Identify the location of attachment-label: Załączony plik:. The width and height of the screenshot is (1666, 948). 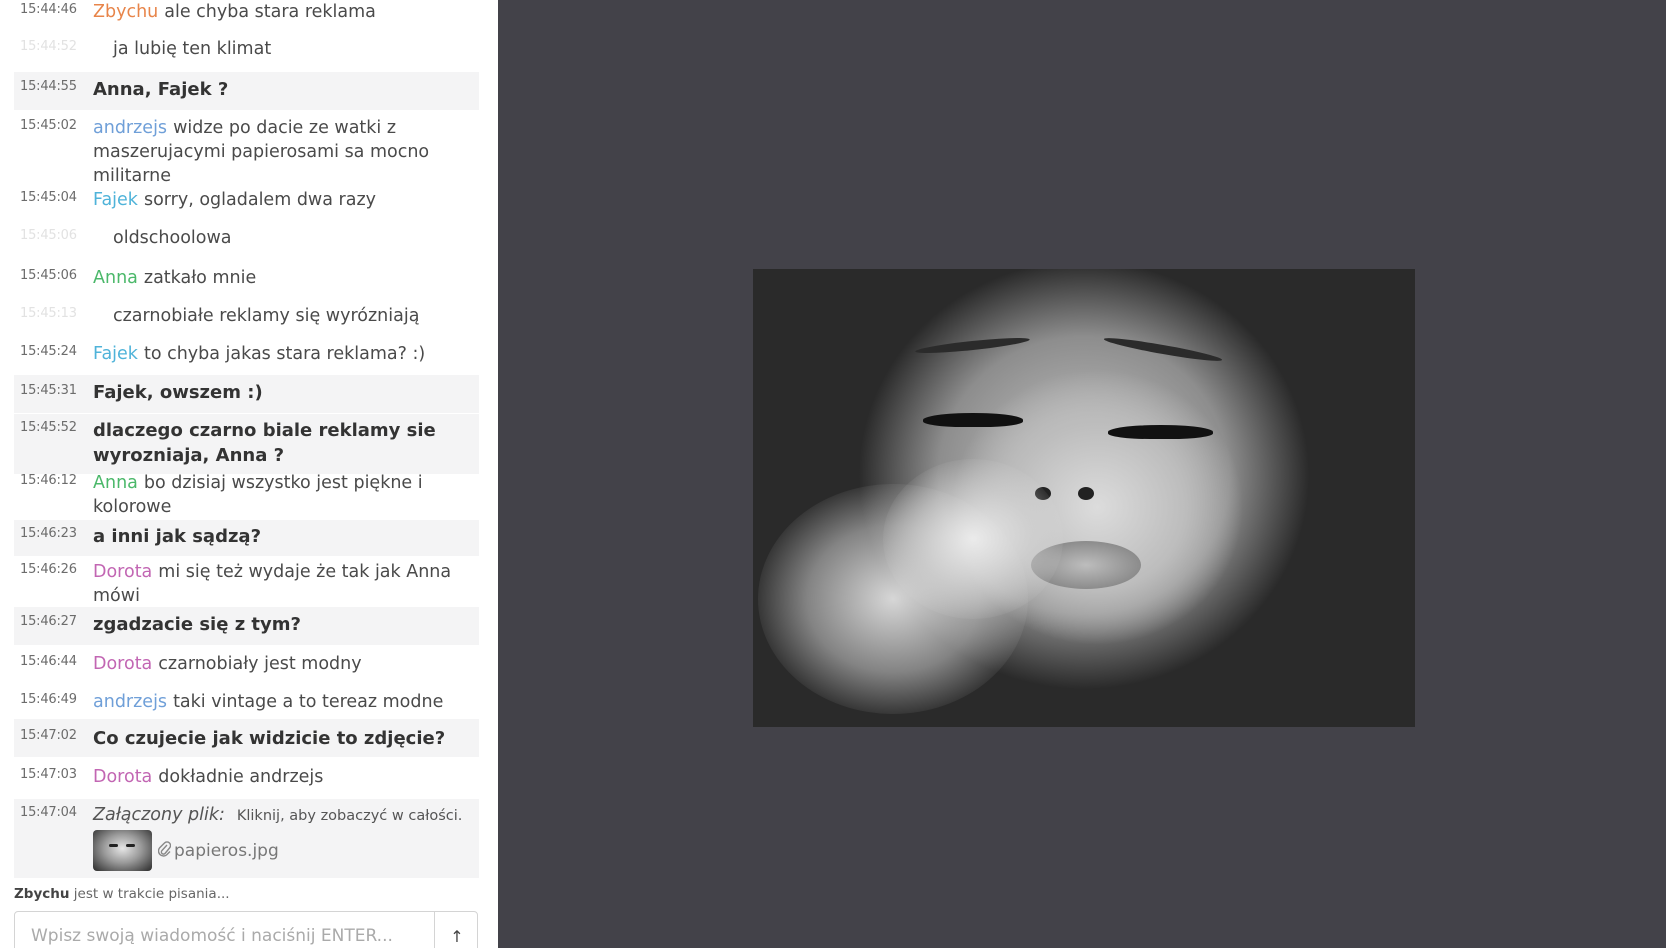
(159, 815).